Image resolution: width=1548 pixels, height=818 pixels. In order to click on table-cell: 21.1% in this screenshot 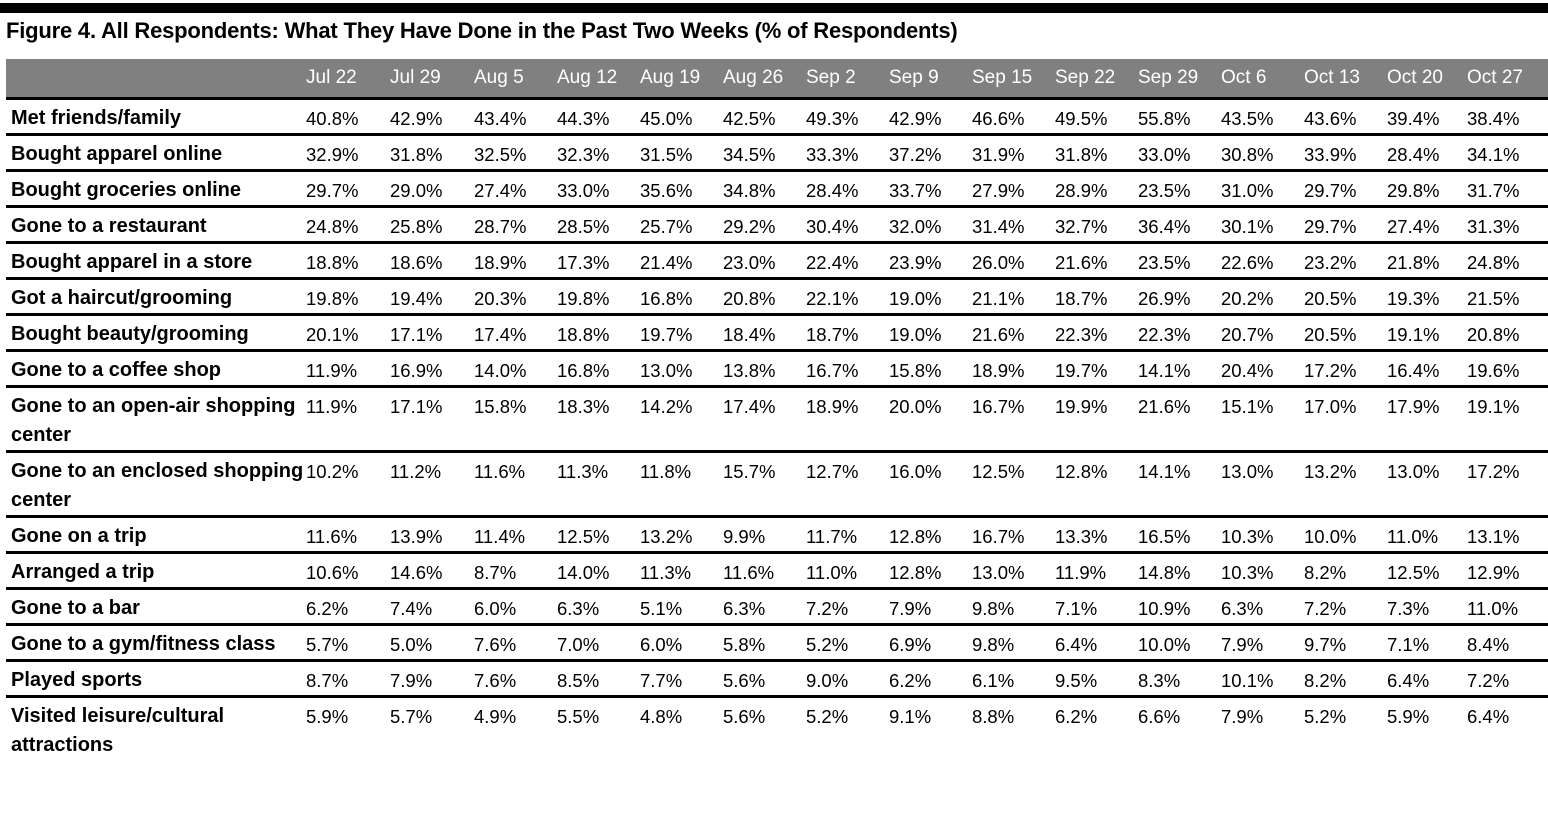, I will do `click(1013, 297)`.